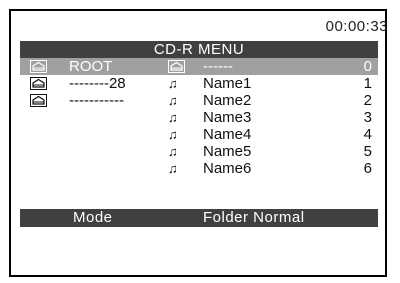 The image size is (400, 283). I want to click on folder-name: ROOT, so click(90, 66).